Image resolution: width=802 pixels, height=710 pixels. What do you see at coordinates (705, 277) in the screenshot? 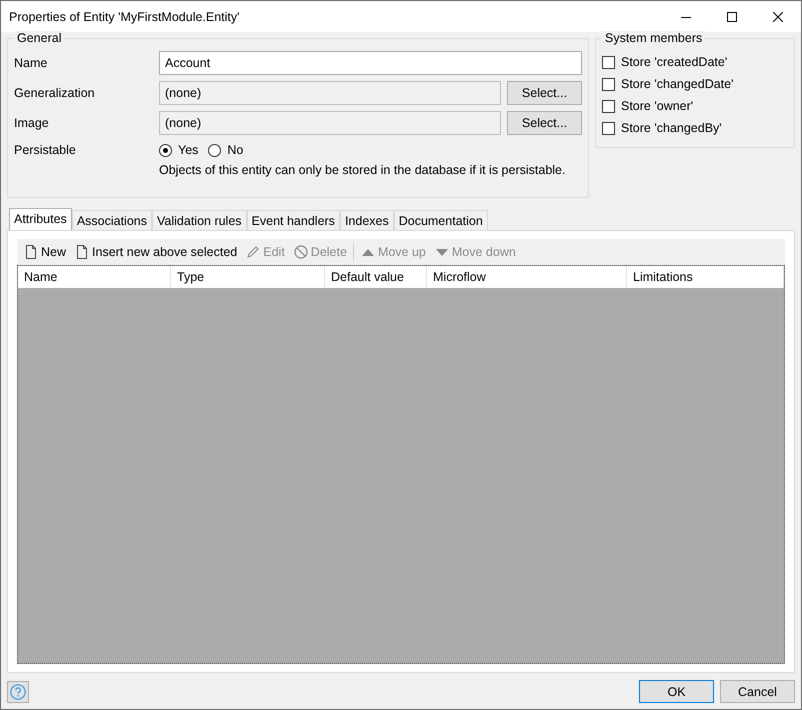
I see `column-header: Limitations` at bounding box center [705, 277].